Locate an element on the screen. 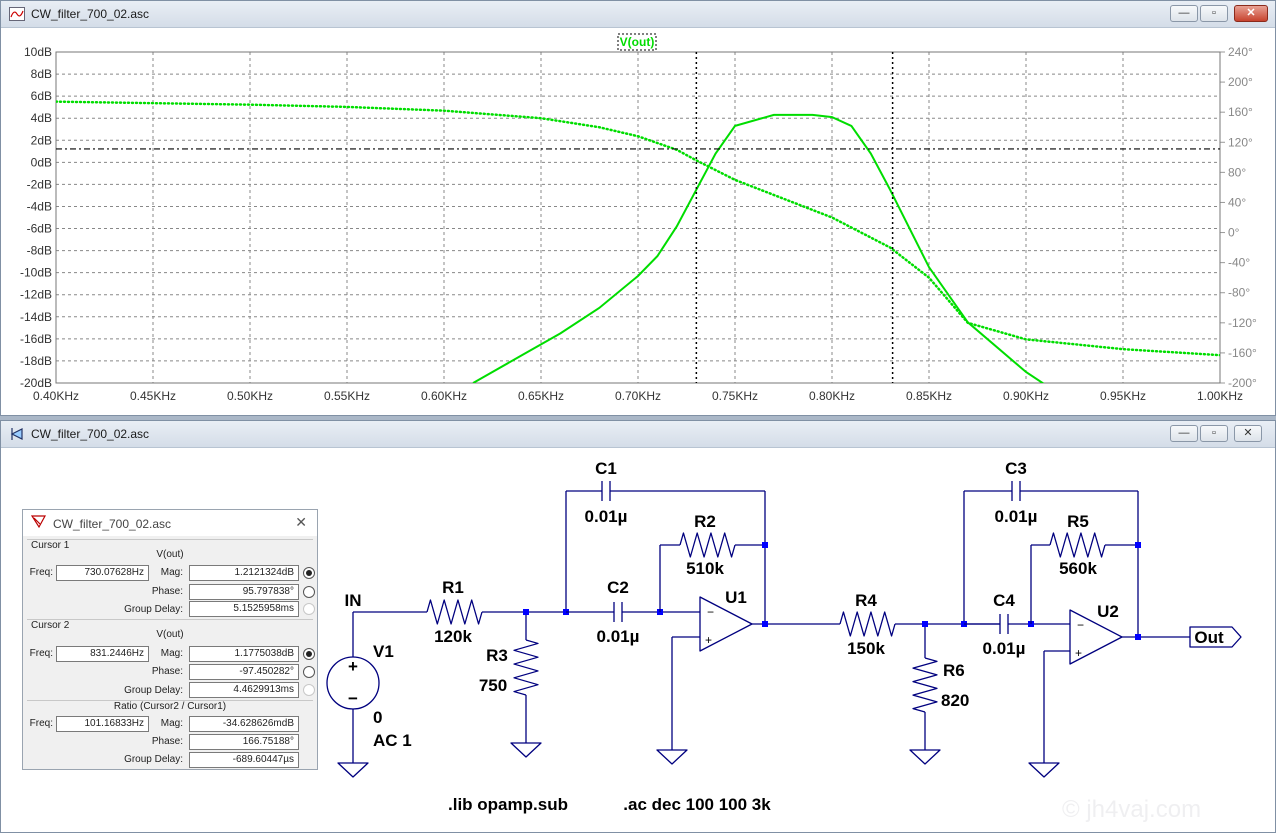  x-tick-label: 0.55KHz is located at coordinates (347, 396).